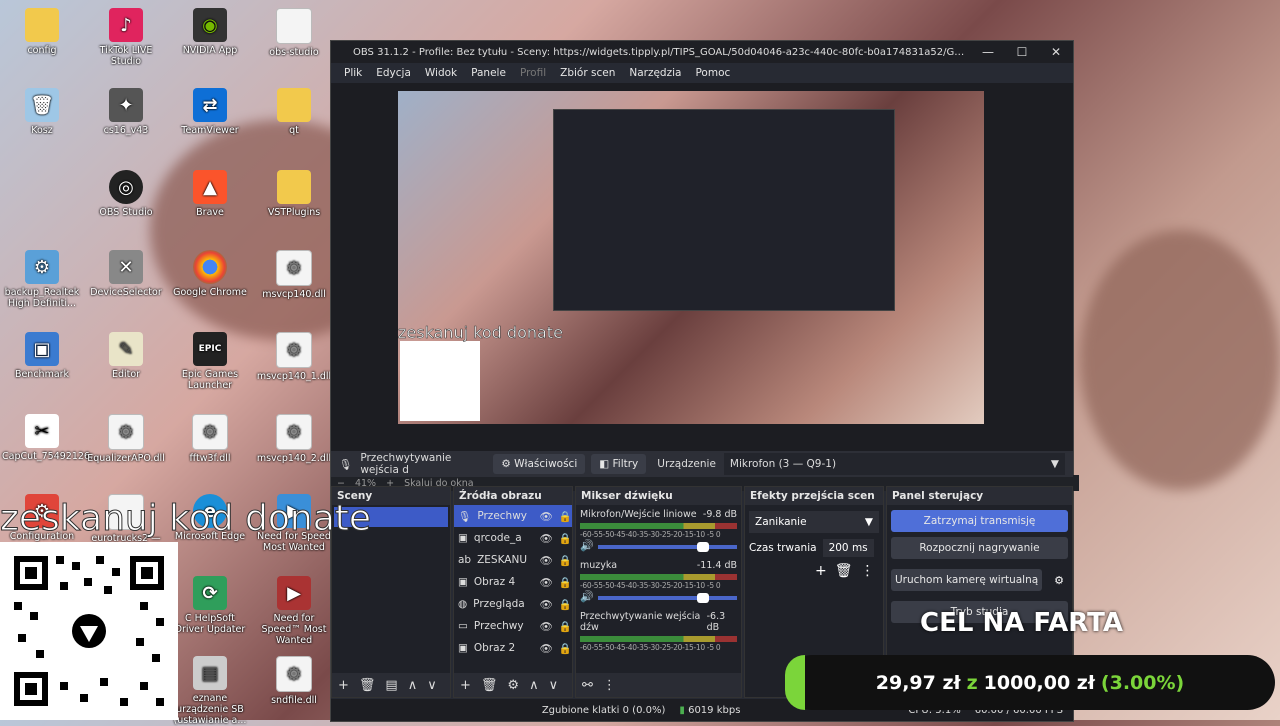  What do you see at coordinates (126, 439) in the screenshot?
I see `desktop-icon-equalizerapo: ⚙ EqualizerAPO.dll` at bounding box center [126, 439].